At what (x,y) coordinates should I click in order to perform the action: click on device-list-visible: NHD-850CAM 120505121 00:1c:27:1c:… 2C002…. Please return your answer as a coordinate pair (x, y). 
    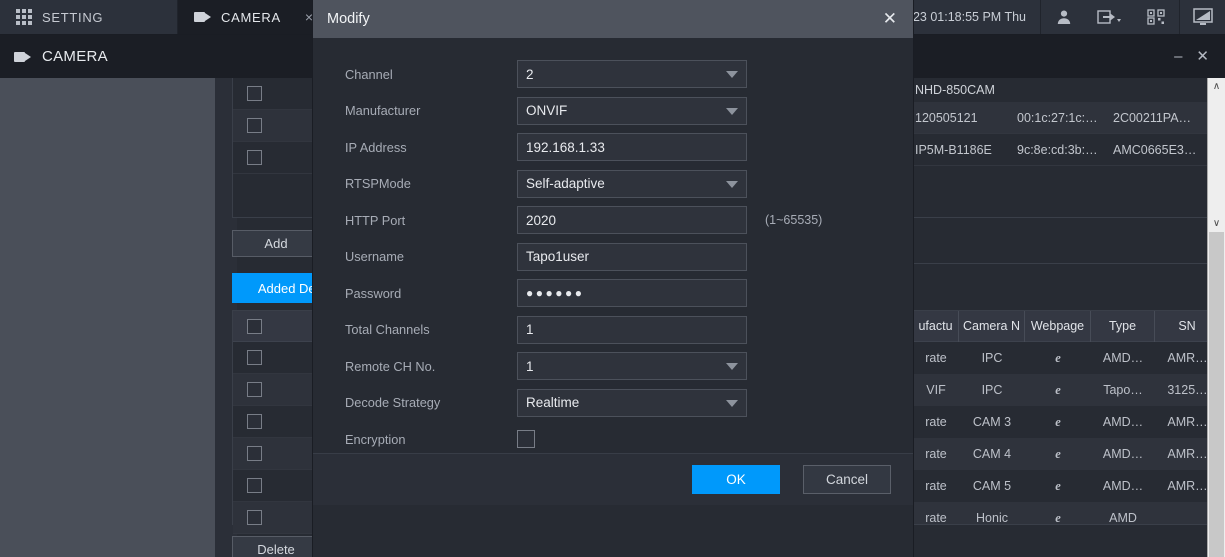
    Looking at the image, I should click on (1069, 148).